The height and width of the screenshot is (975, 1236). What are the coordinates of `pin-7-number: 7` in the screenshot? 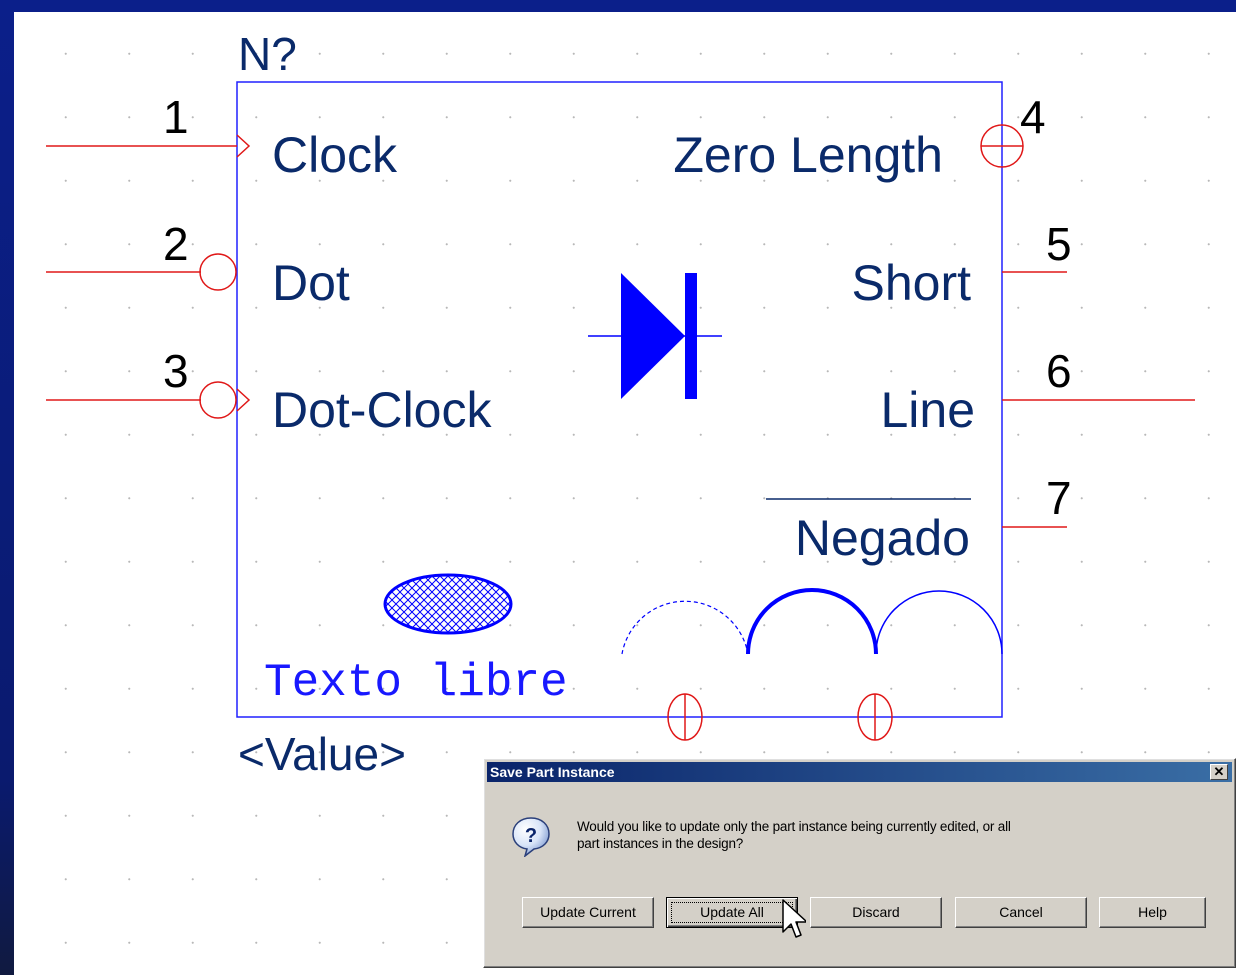 It's located at (1059, 498).